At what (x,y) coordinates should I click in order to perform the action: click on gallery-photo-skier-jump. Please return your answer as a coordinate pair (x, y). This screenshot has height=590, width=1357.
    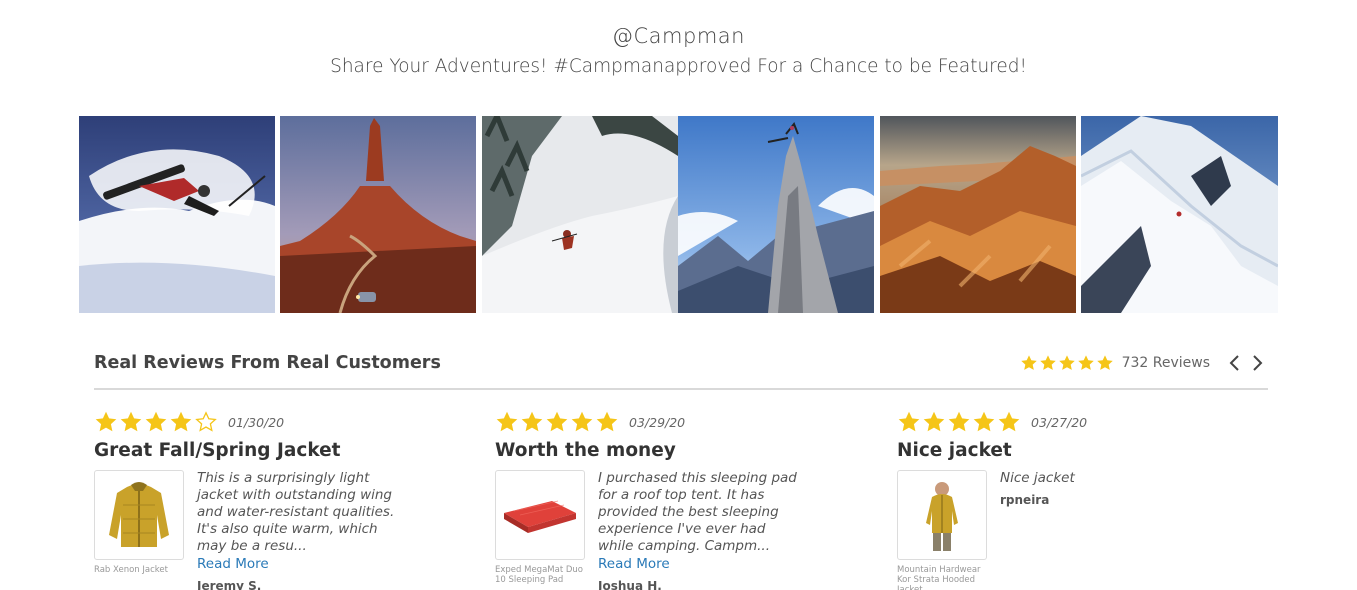
    Looking at the image, I should click on (177, 214).